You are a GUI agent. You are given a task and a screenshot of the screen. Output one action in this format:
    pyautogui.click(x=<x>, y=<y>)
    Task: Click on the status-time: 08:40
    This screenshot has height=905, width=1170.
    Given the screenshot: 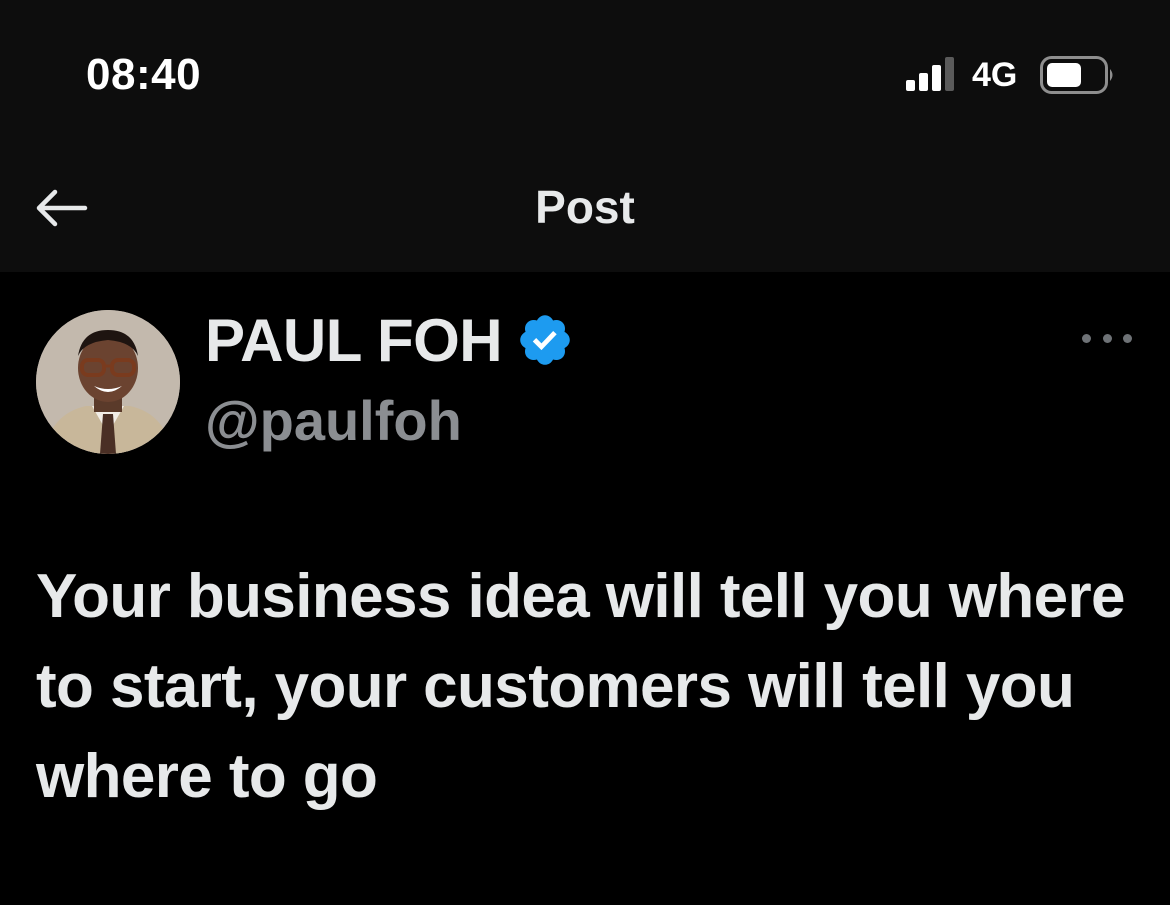 What is the action you would take?
    pyautogui.click(x=144, y=74)
    